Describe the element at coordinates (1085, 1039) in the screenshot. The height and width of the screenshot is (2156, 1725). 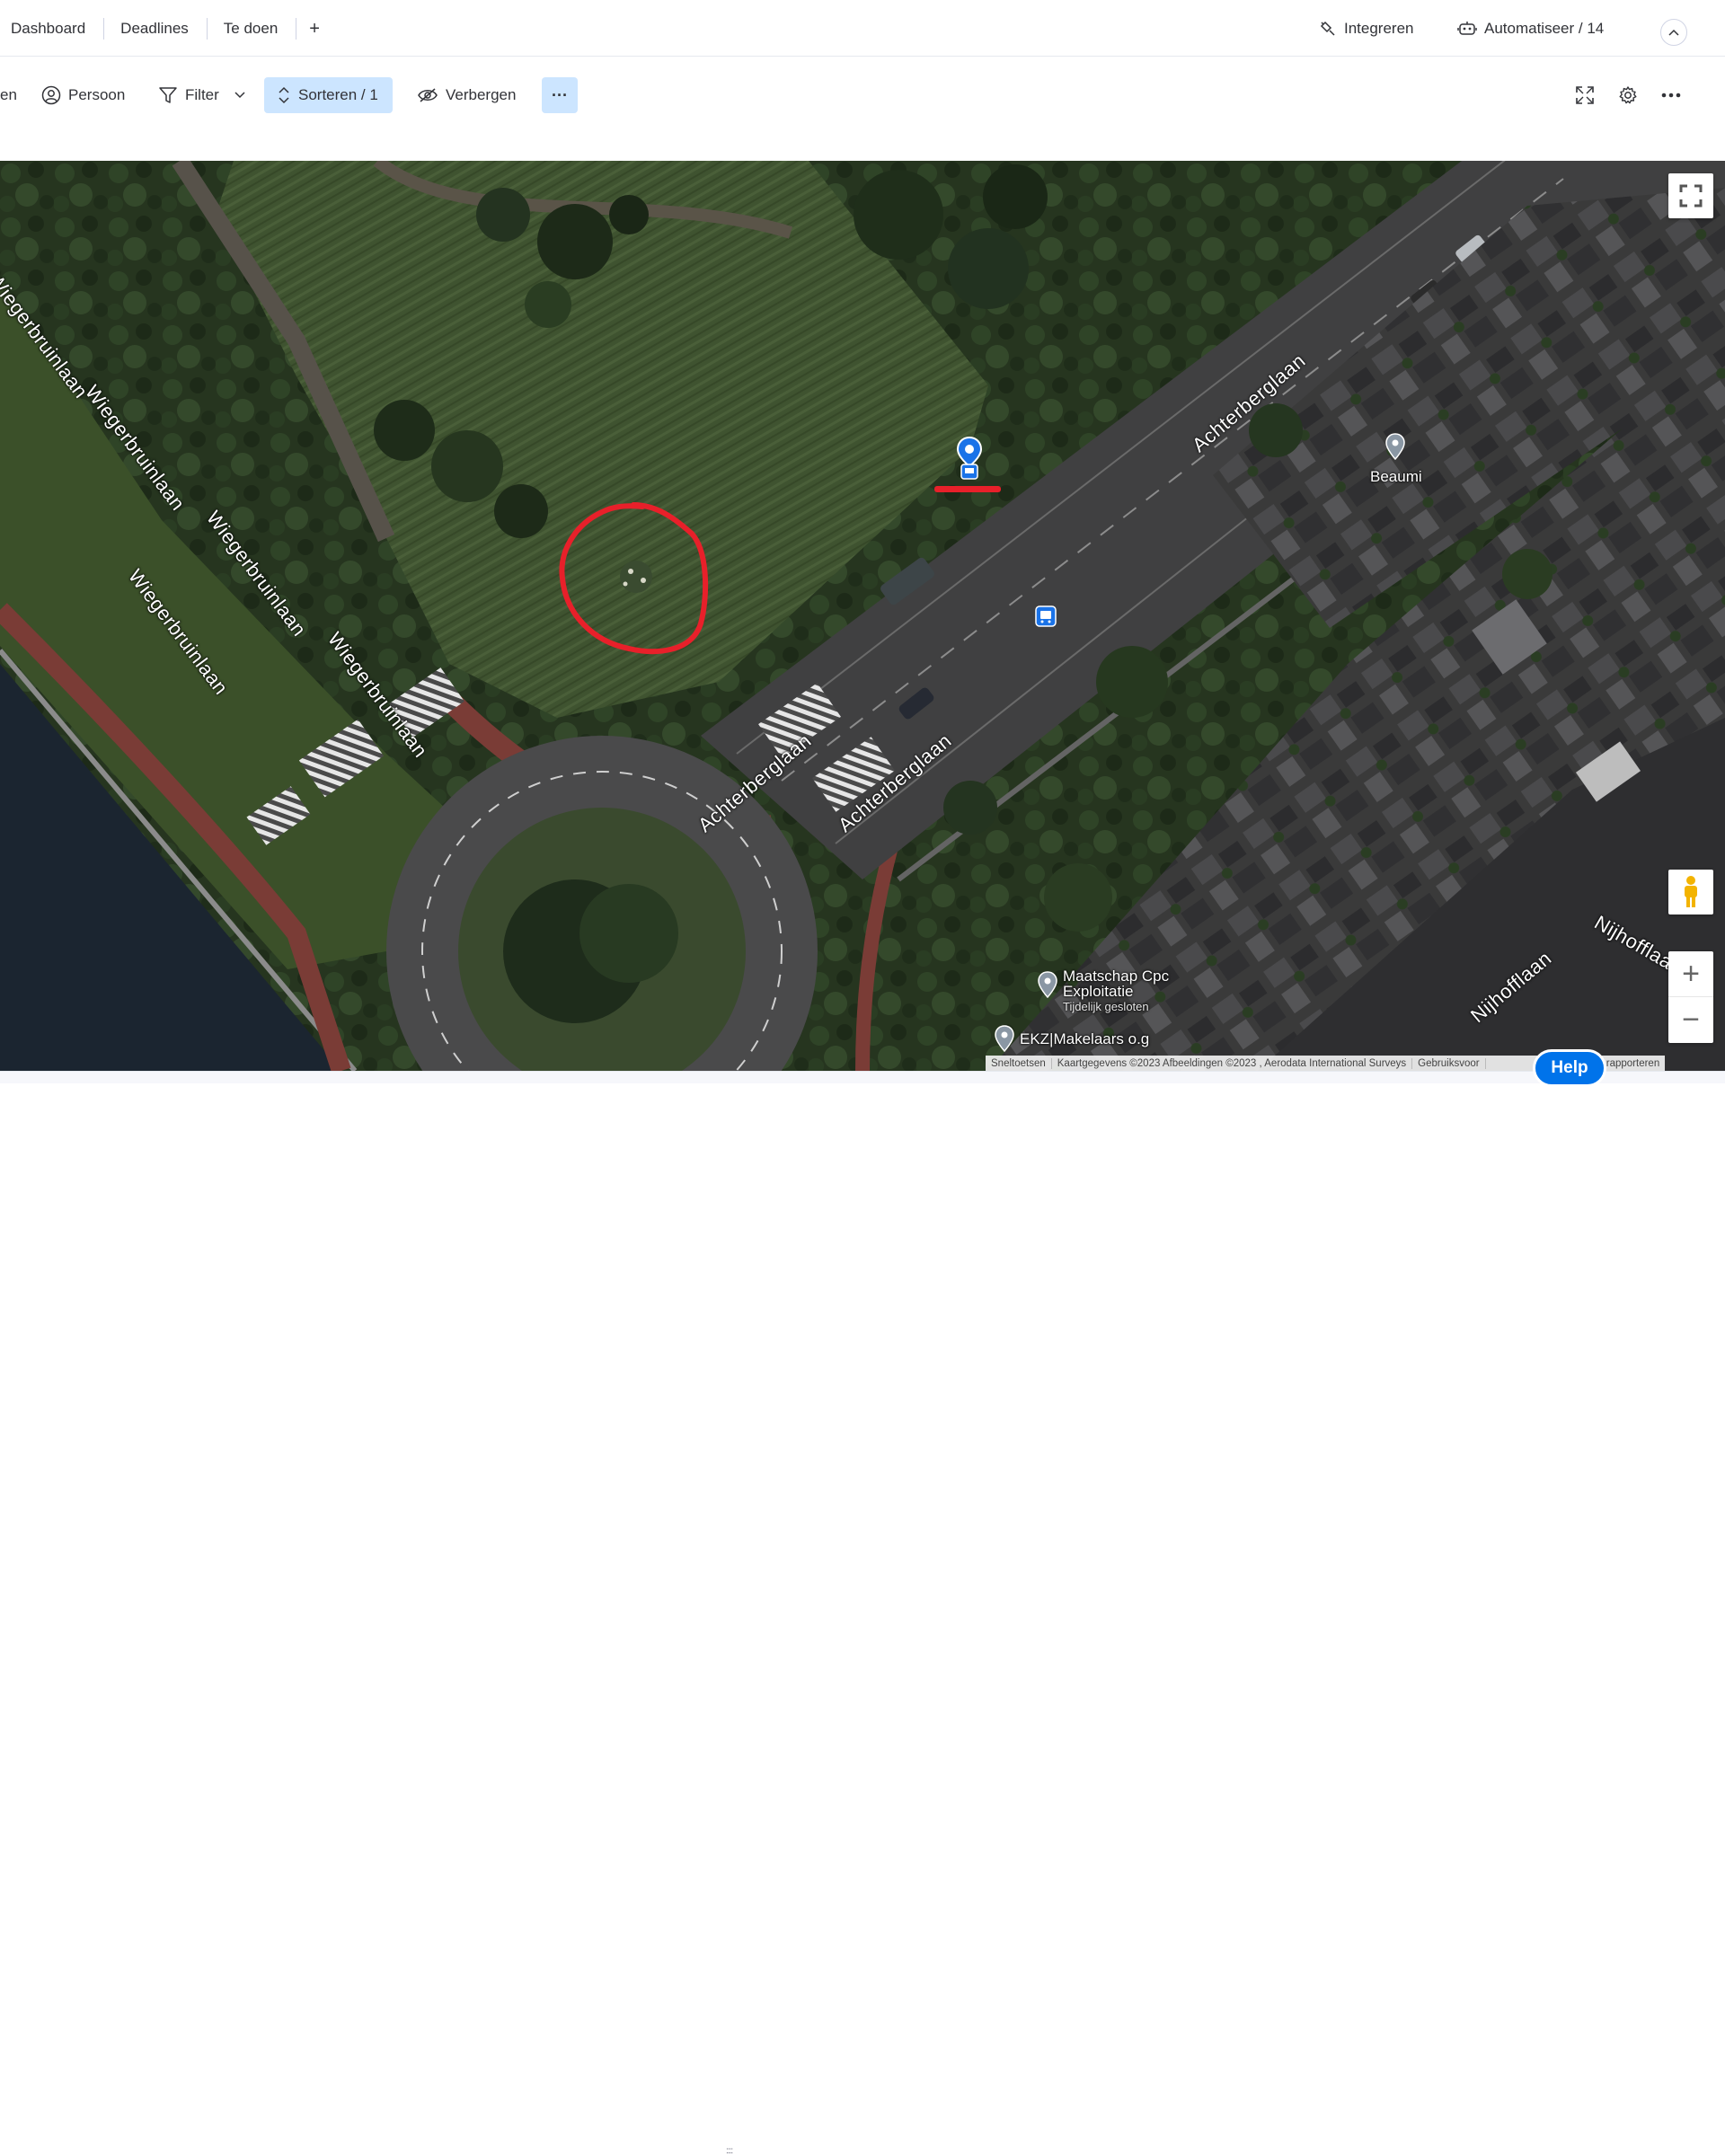
I see `poi-label-ekz: EKZ|Makelaars o.g` at that location.